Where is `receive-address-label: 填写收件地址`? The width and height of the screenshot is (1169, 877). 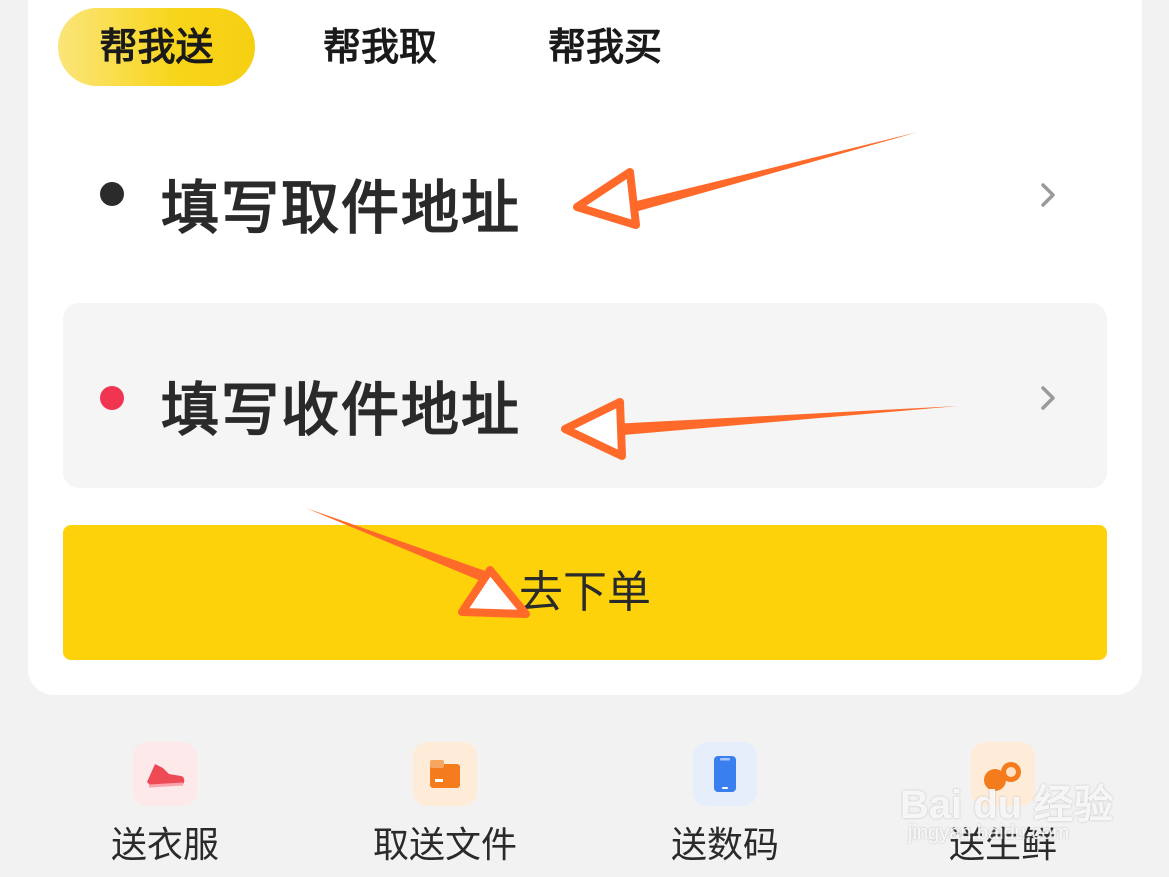 receive-address-label: 填写收件地址 is located at coordinates (341, 410).